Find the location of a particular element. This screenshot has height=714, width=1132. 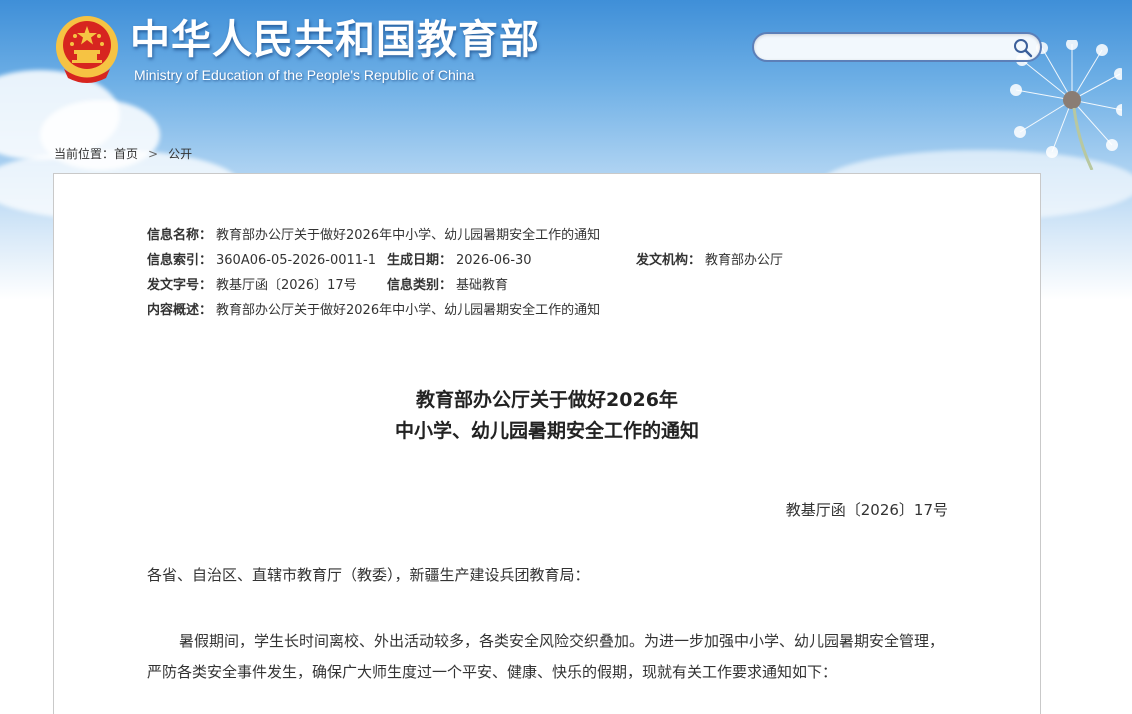

national-emblem-icon is located at coordinates (87, 49).